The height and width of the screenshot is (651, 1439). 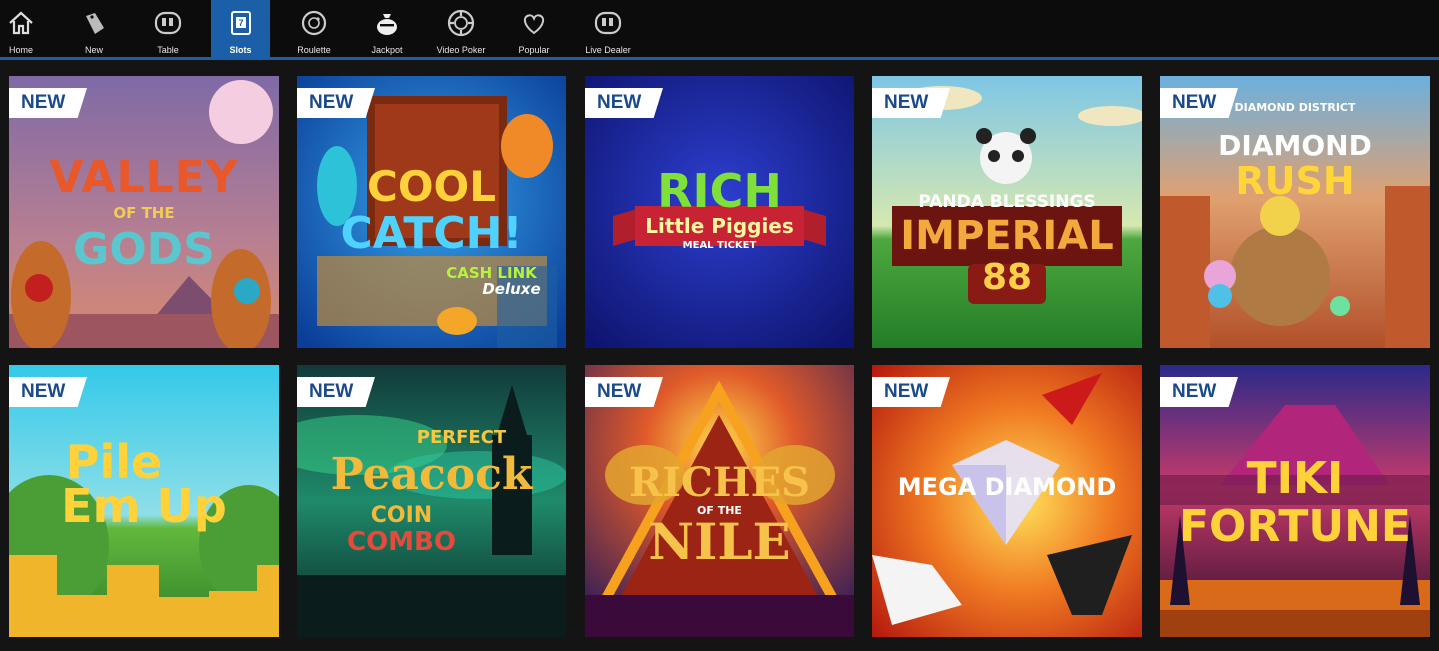 What do you see at coordinates (21, 23) in the screenshot?
I see `home-icon` at bounding box center [21, 23].